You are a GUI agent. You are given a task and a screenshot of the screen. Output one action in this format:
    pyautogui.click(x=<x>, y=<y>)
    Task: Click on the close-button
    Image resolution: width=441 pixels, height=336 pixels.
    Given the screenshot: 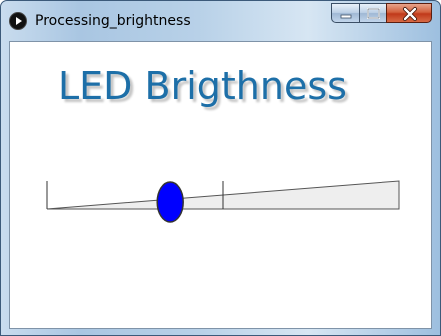 What is the action you would take?
    pyautogui.click(x=409, y=13)
    